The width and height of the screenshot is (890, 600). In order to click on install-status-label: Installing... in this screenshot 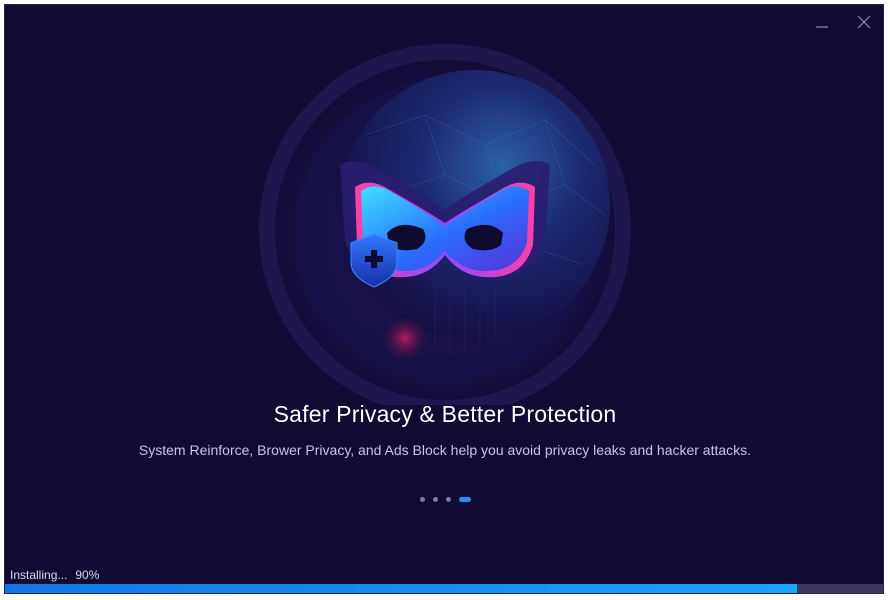, I will do `click(39, 575)`.